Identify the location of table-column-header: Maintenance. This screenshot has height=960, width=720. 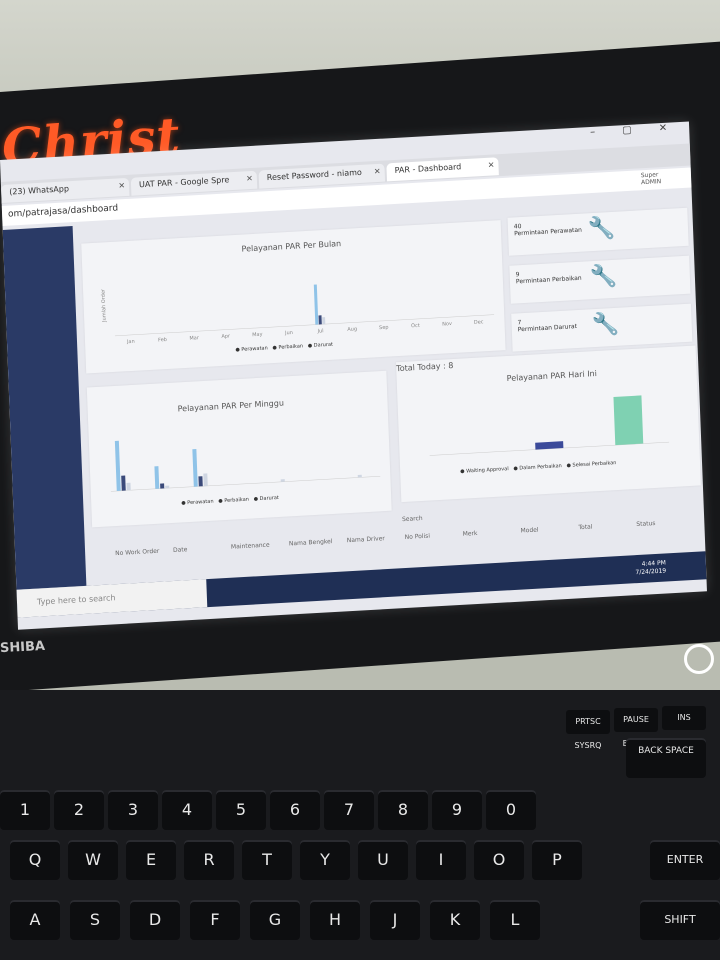
(250, 546).